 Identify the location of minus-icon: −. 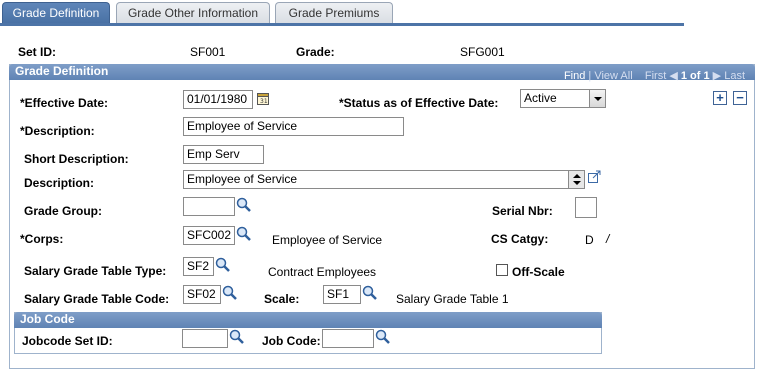
(740, 97).